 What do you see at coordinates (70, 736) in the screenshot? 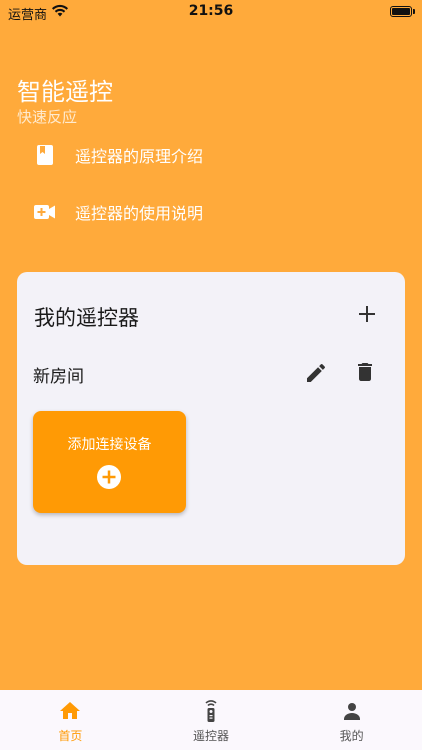
I see `nav-label: 首页` at bounding box center [70, 736].